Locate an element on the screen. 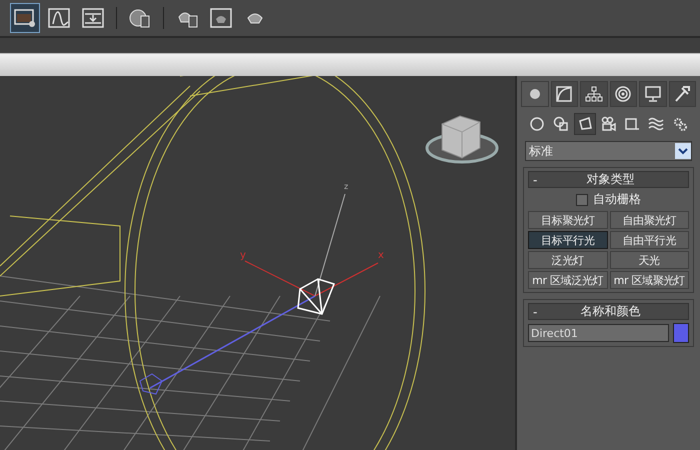 The image size is (700, 450). view-cube-icon is located at coordinates (462, 139).